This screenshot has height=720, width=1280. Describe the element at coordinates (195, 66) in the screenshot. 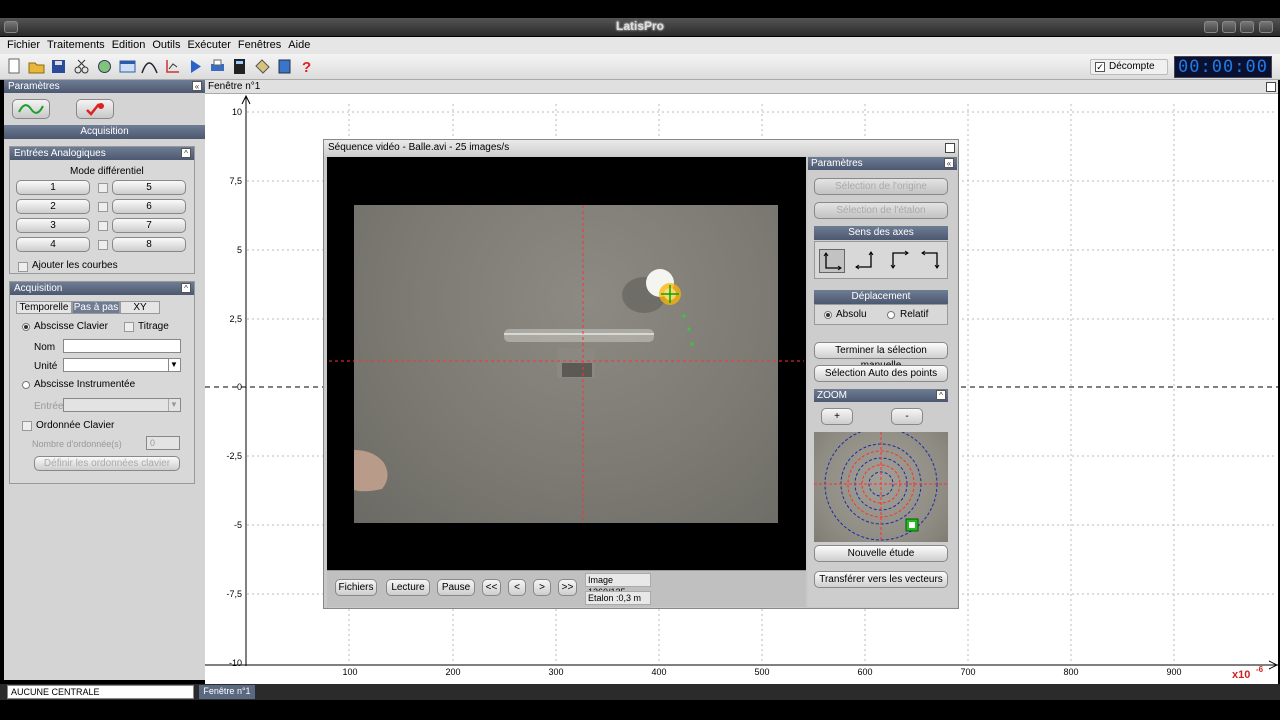

I see `play-icon` at that location.